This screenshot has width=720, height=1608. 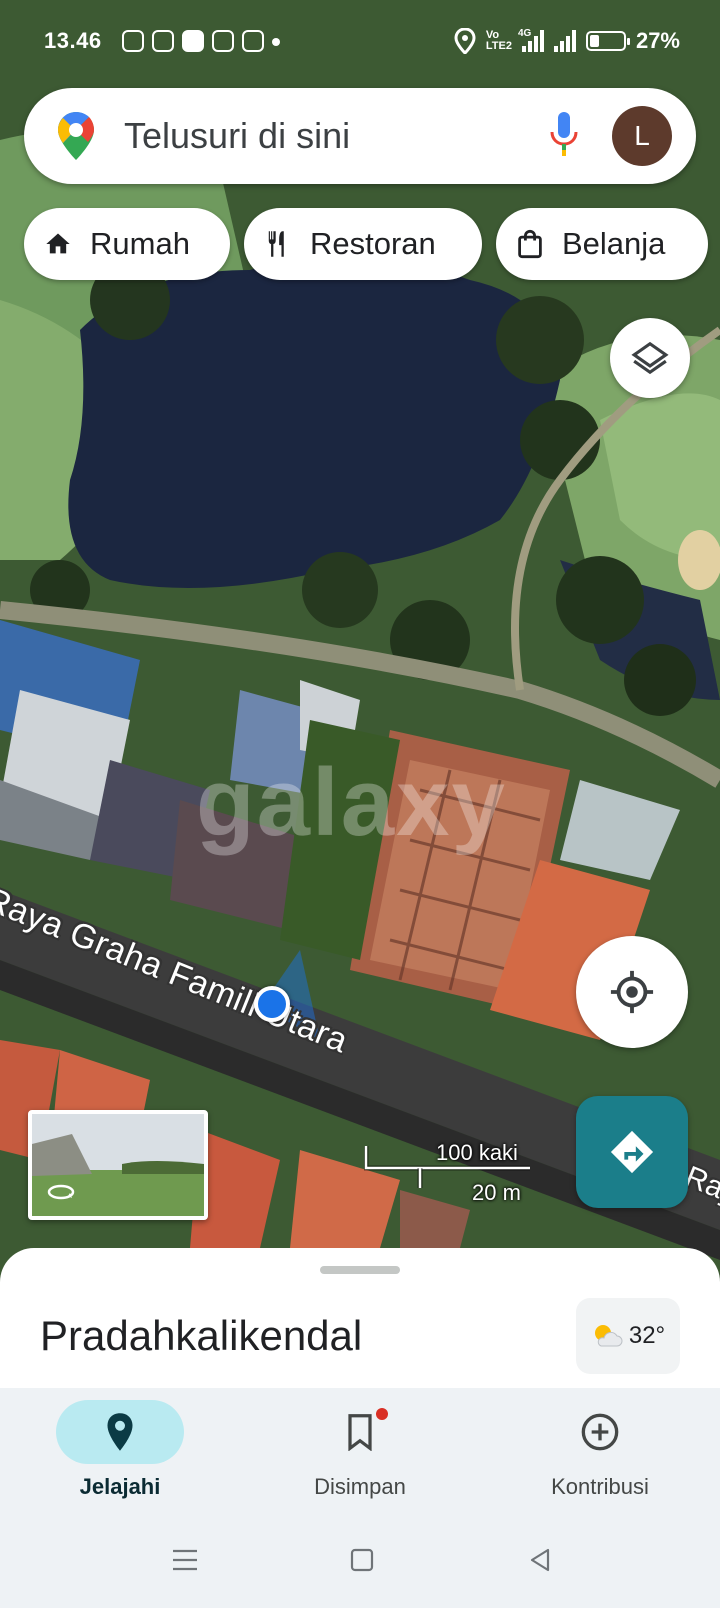 I want to click on nav-explore: Jelajahi, so click(x=120, y=1453).